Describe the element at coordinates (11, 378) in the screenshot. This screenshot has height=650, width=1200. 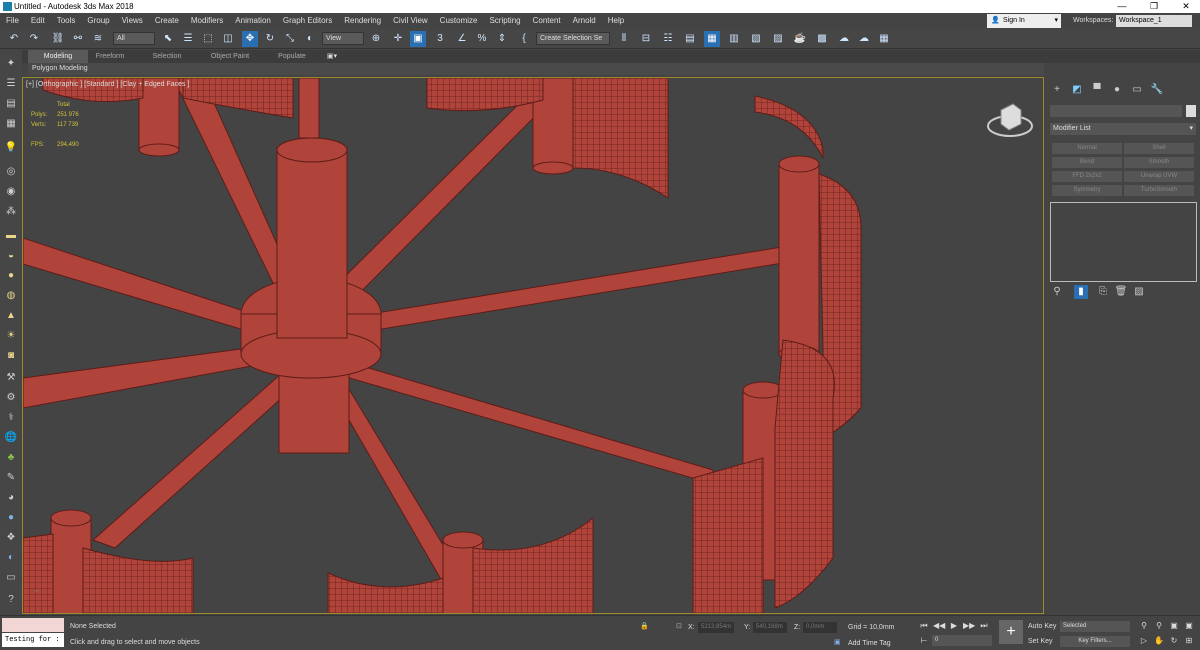
I see `helper-icon: ⚒` at that location.